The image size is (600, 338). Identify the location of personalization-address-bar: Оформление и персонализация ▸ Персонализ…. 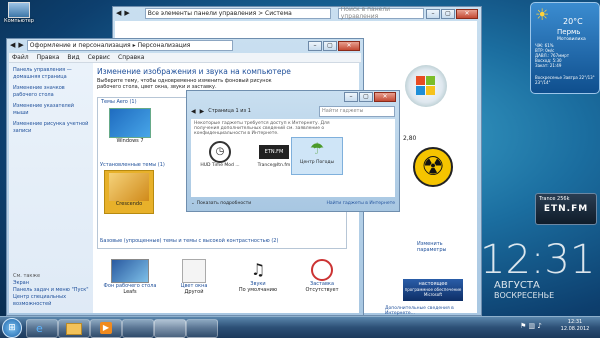
(129, 45).